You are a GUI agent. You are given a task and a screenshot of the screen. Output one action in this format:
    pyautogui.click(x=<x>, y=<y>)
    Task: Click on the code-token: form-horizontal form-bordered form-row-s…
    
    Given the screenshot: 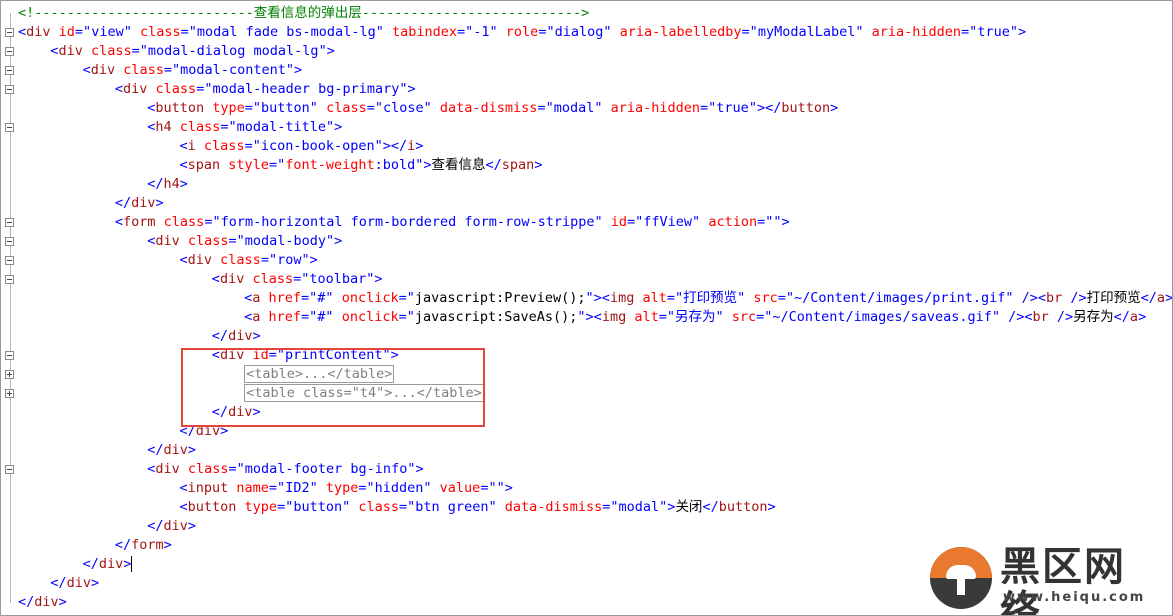 What is the action you would take?
    pyautogui.click(x=407, y=222)
    